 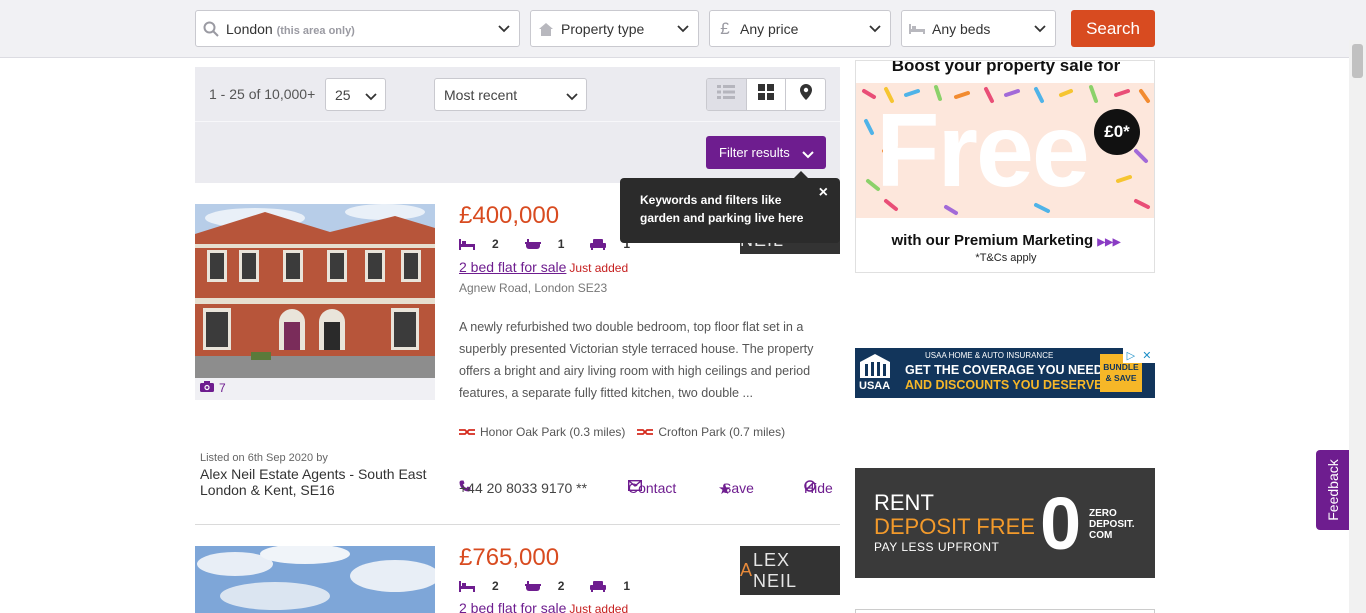 What do you see at coordinates (1139, 355) in the screenshot?
I see `adchoices-icon: ▷ ✕` at bounding box center [1139, 355].